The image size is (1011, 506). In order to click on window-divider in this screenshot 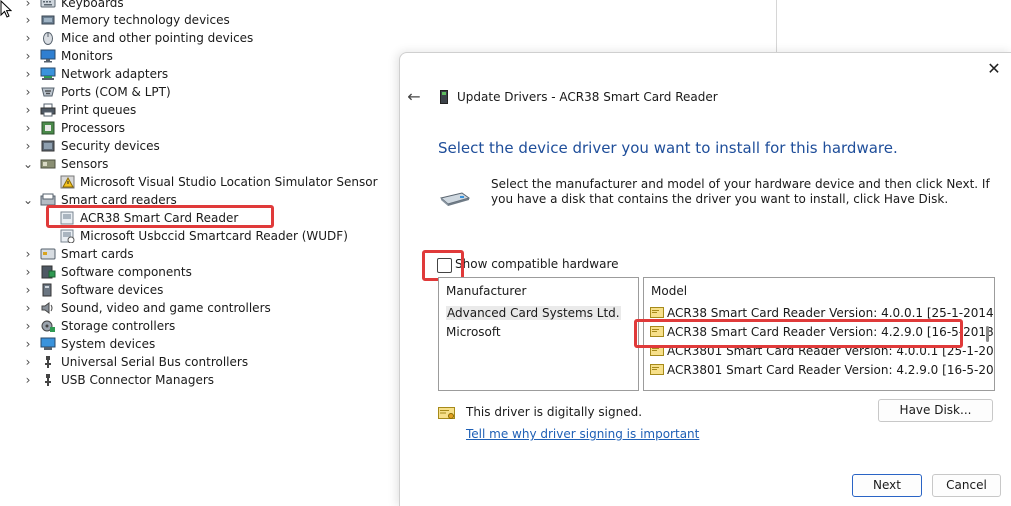, I will do `click(776, 30)`.